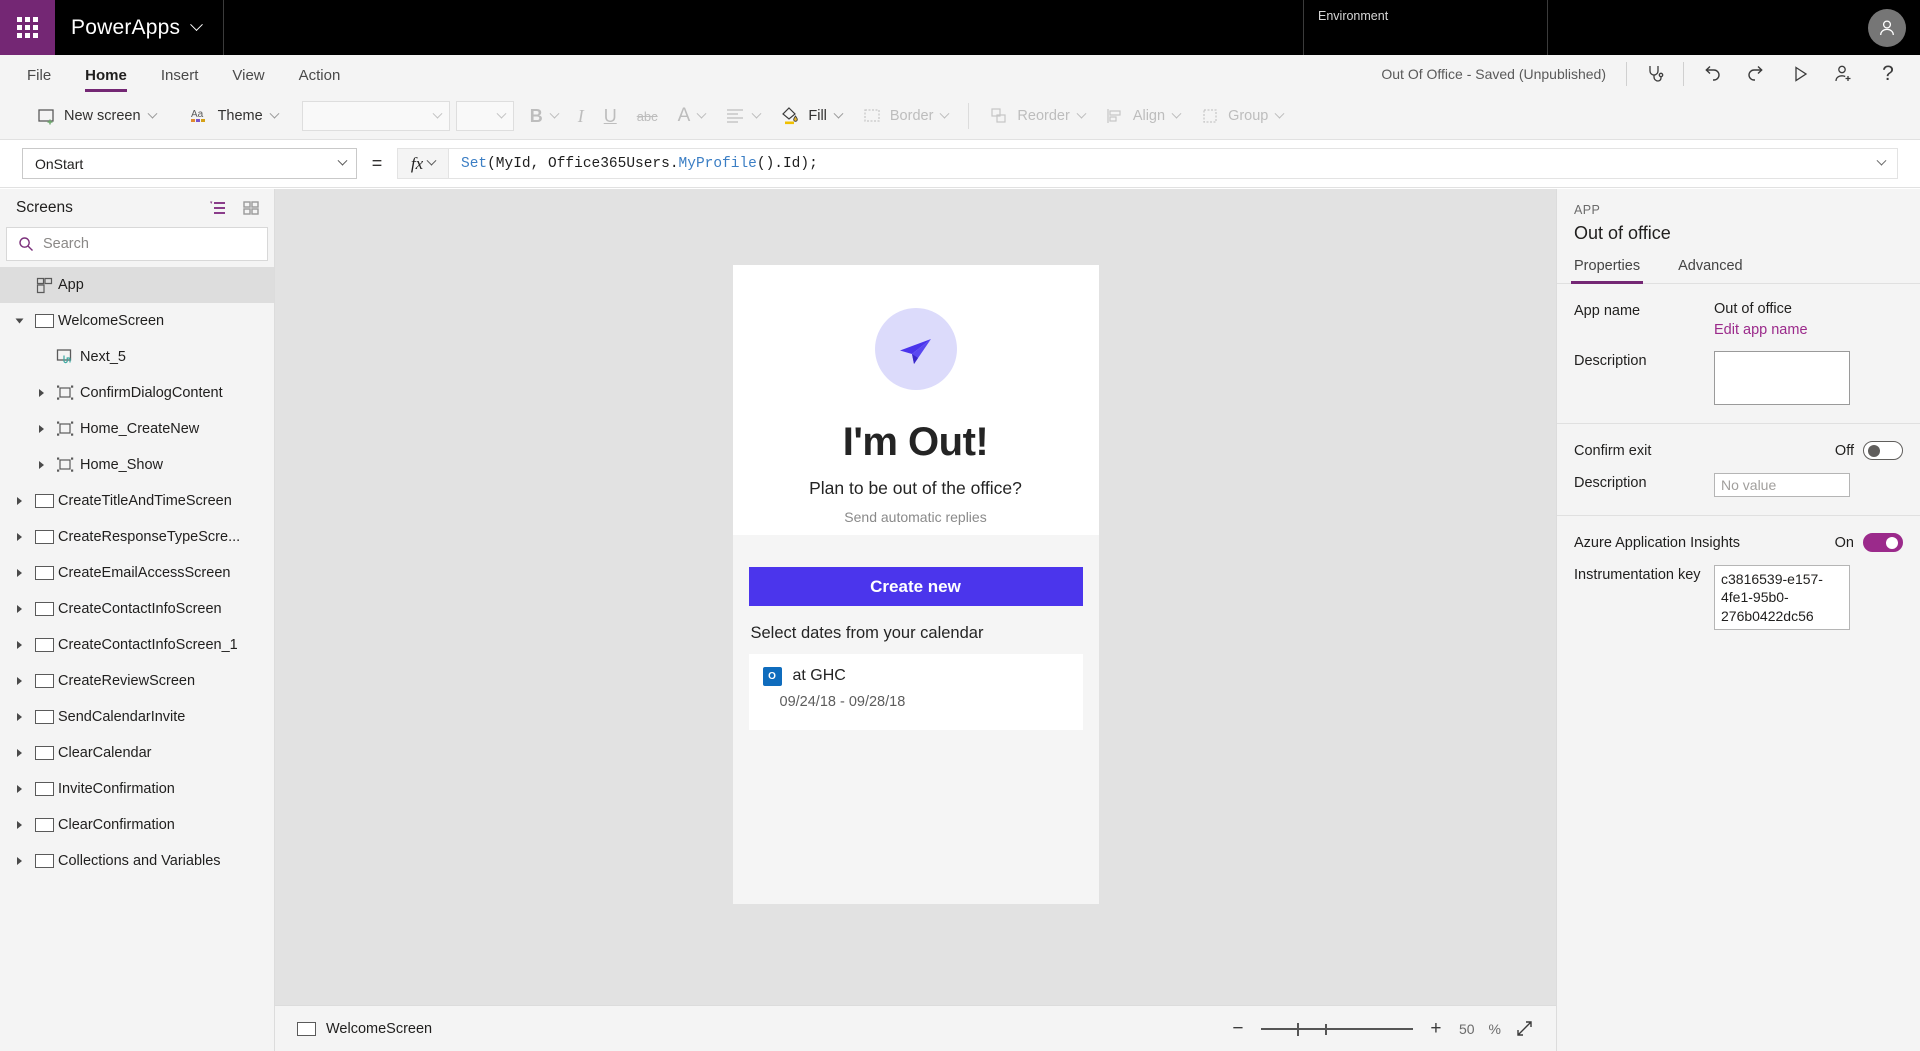 This screenshot has height=1051, width=1920. I want to click on formula-token: MyProfile, so click(717, 163).